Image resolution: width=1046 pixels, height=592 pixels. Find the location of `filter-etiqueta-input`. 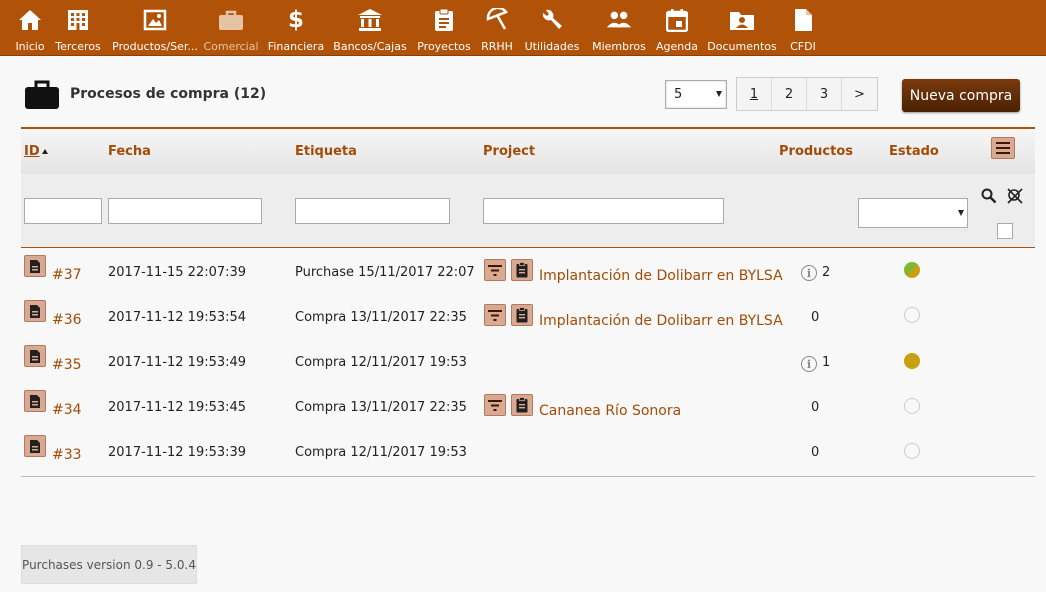

filter-etiqueta-input is located at coordinates (372, 211).